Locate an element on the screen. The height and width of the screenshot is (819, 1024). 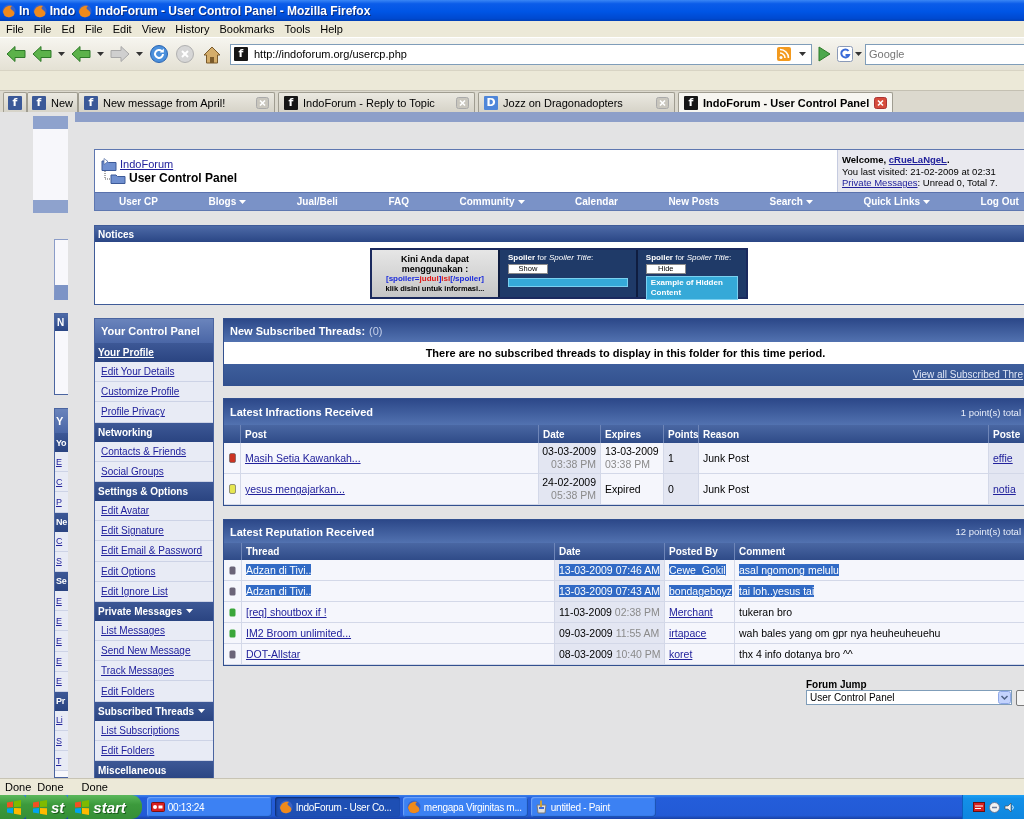
browser-tab: f IndoForum - Reply to Topic is located at coordinates (376, 102).